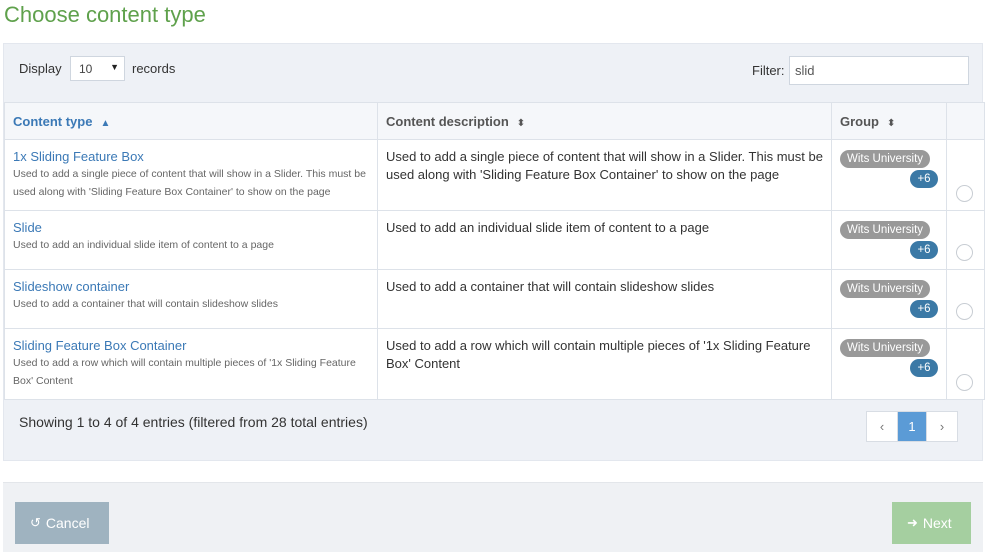  What do you see at coordinates (882, 426) in the screenshot?
I see `pagination-prev-button: ‹` at bounding box center [882, 426].